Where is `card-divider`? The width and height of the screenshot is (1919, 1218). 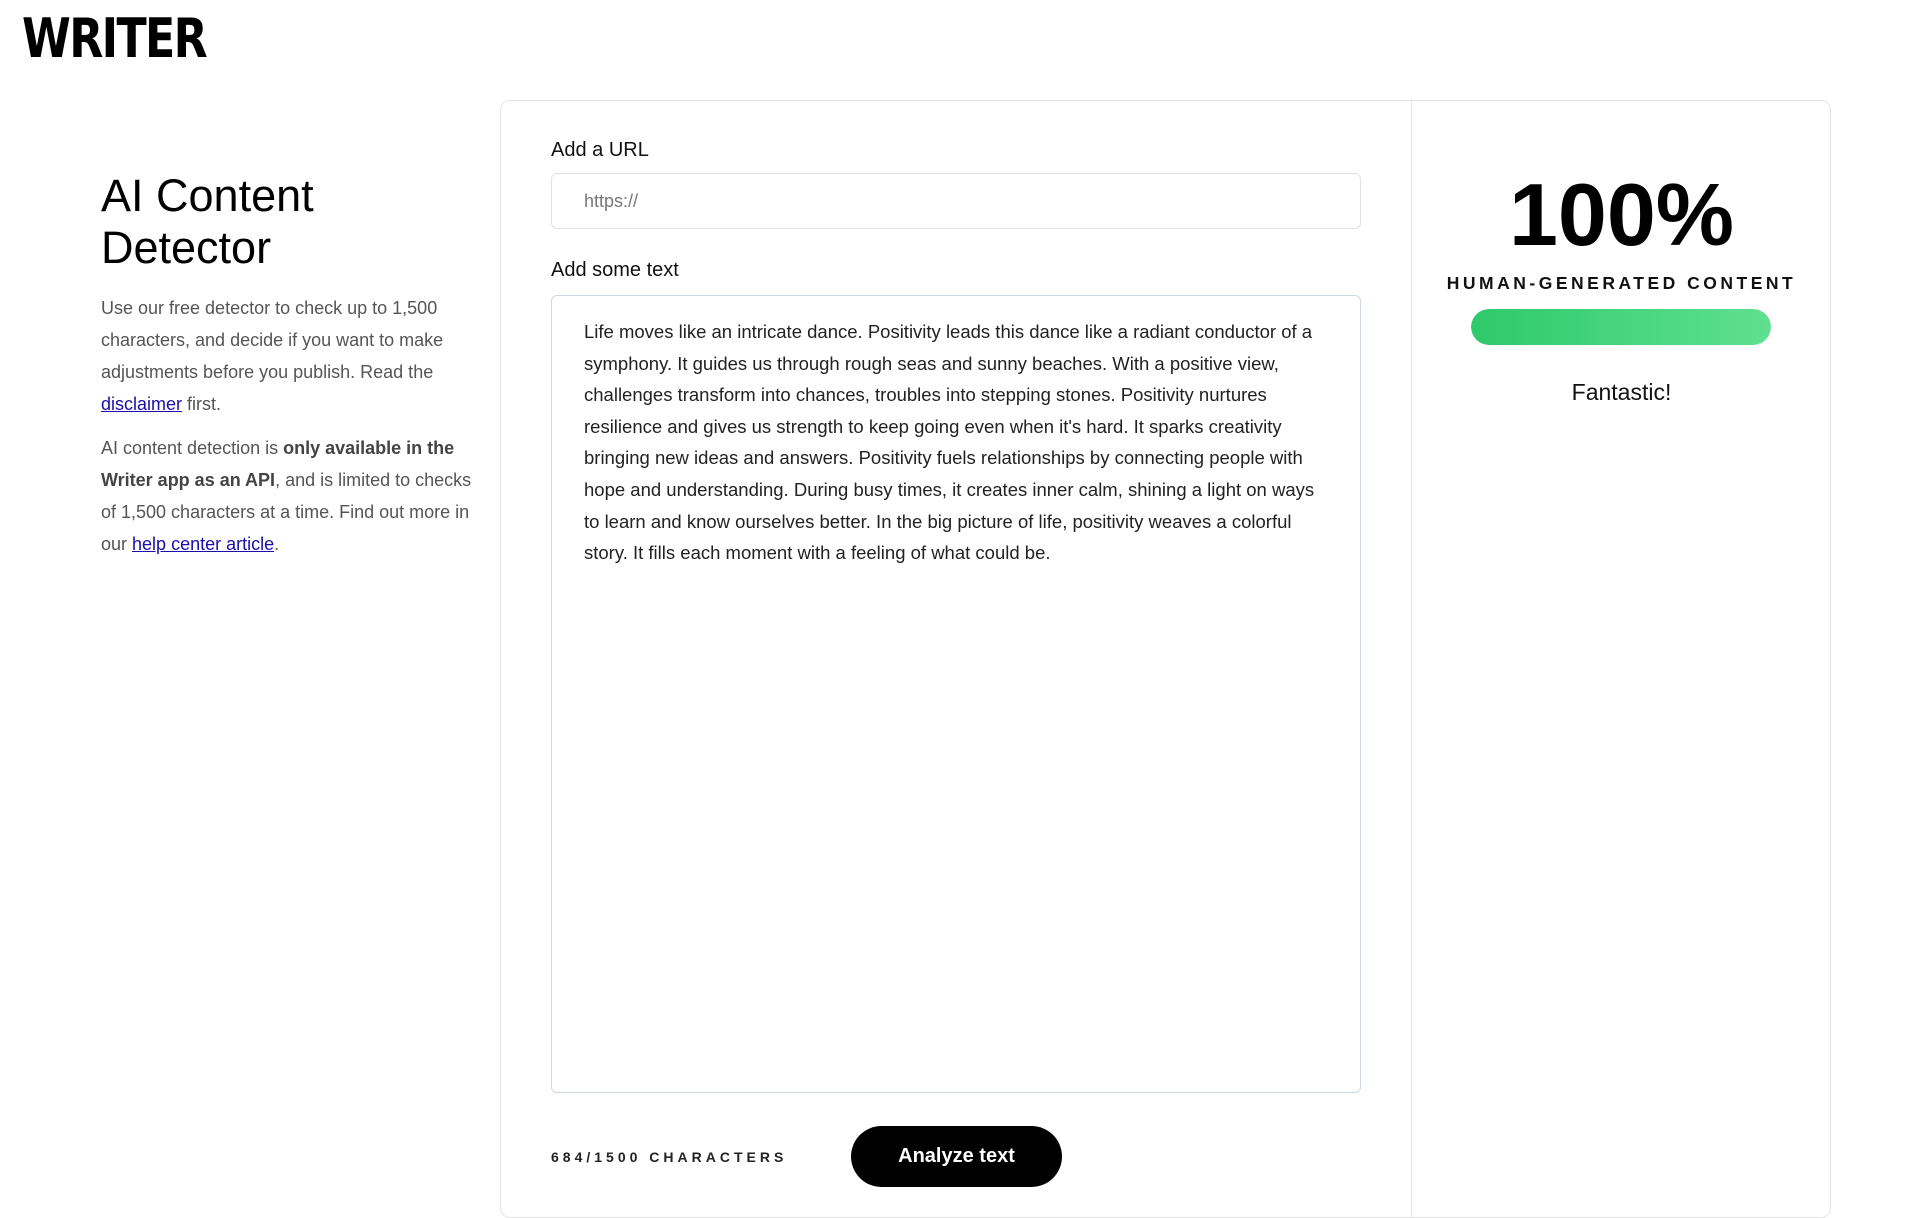
card-divider is located at coordinates (1411, 659).